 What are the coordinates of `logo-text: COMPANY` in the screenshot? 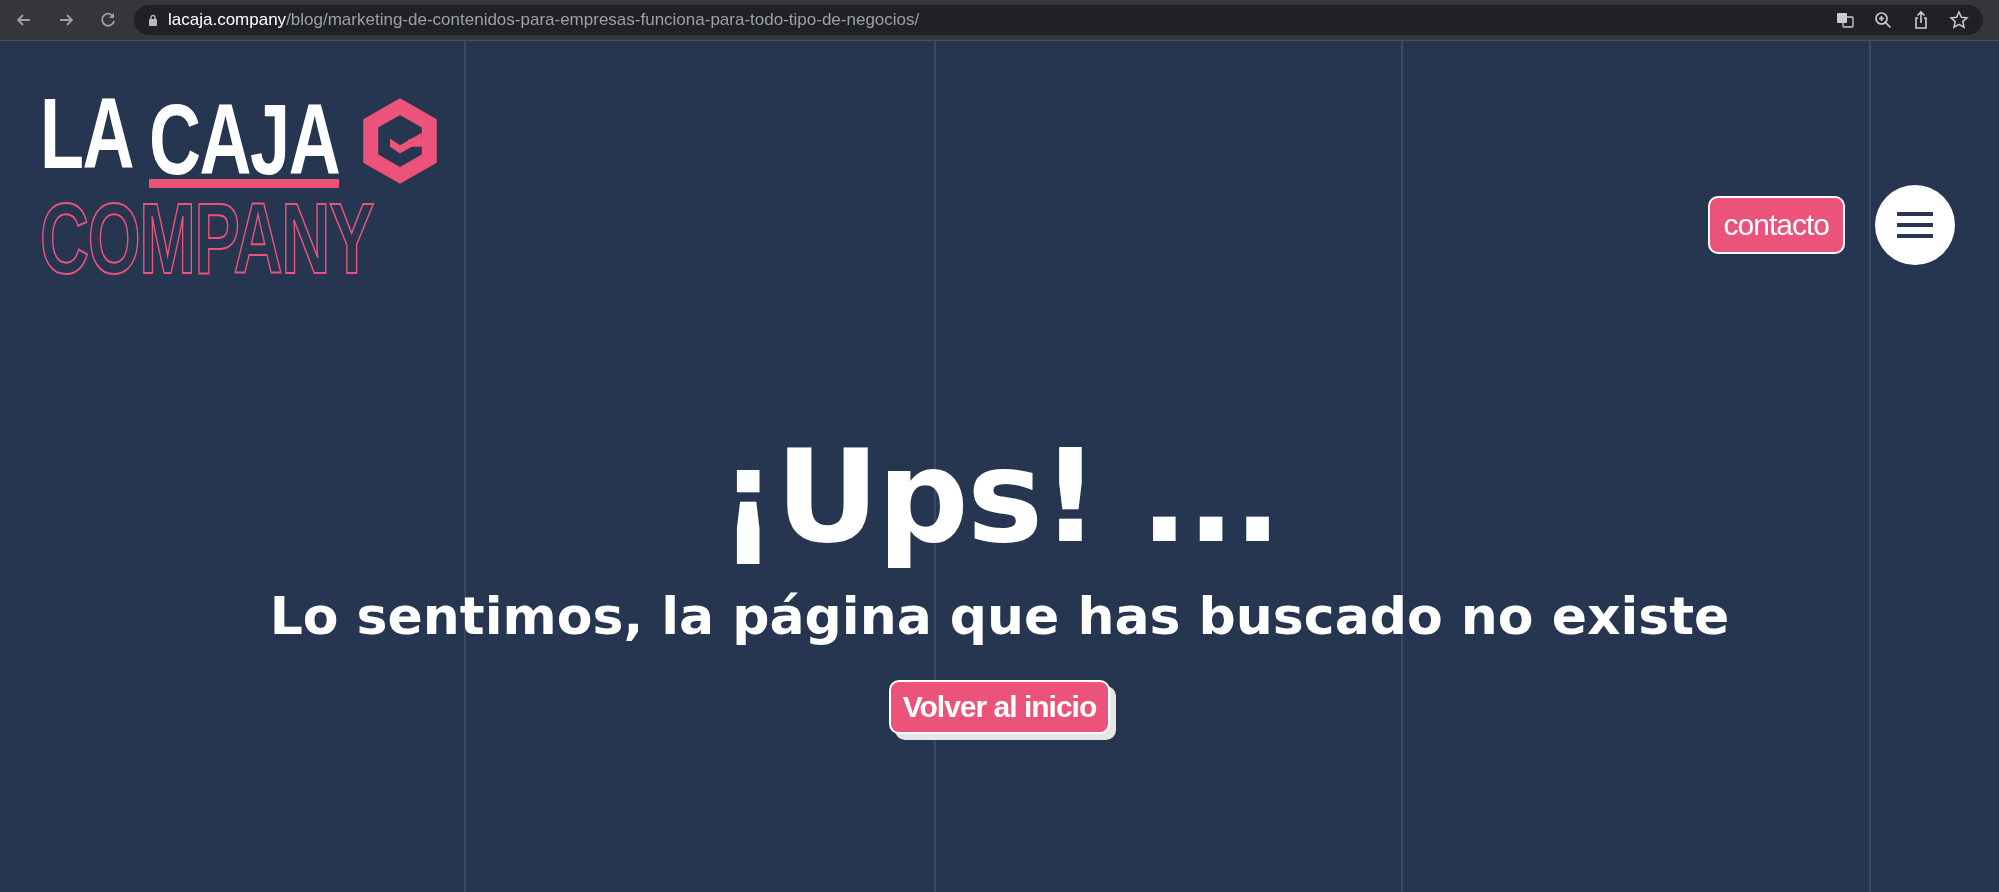 It's located at (206, 238).